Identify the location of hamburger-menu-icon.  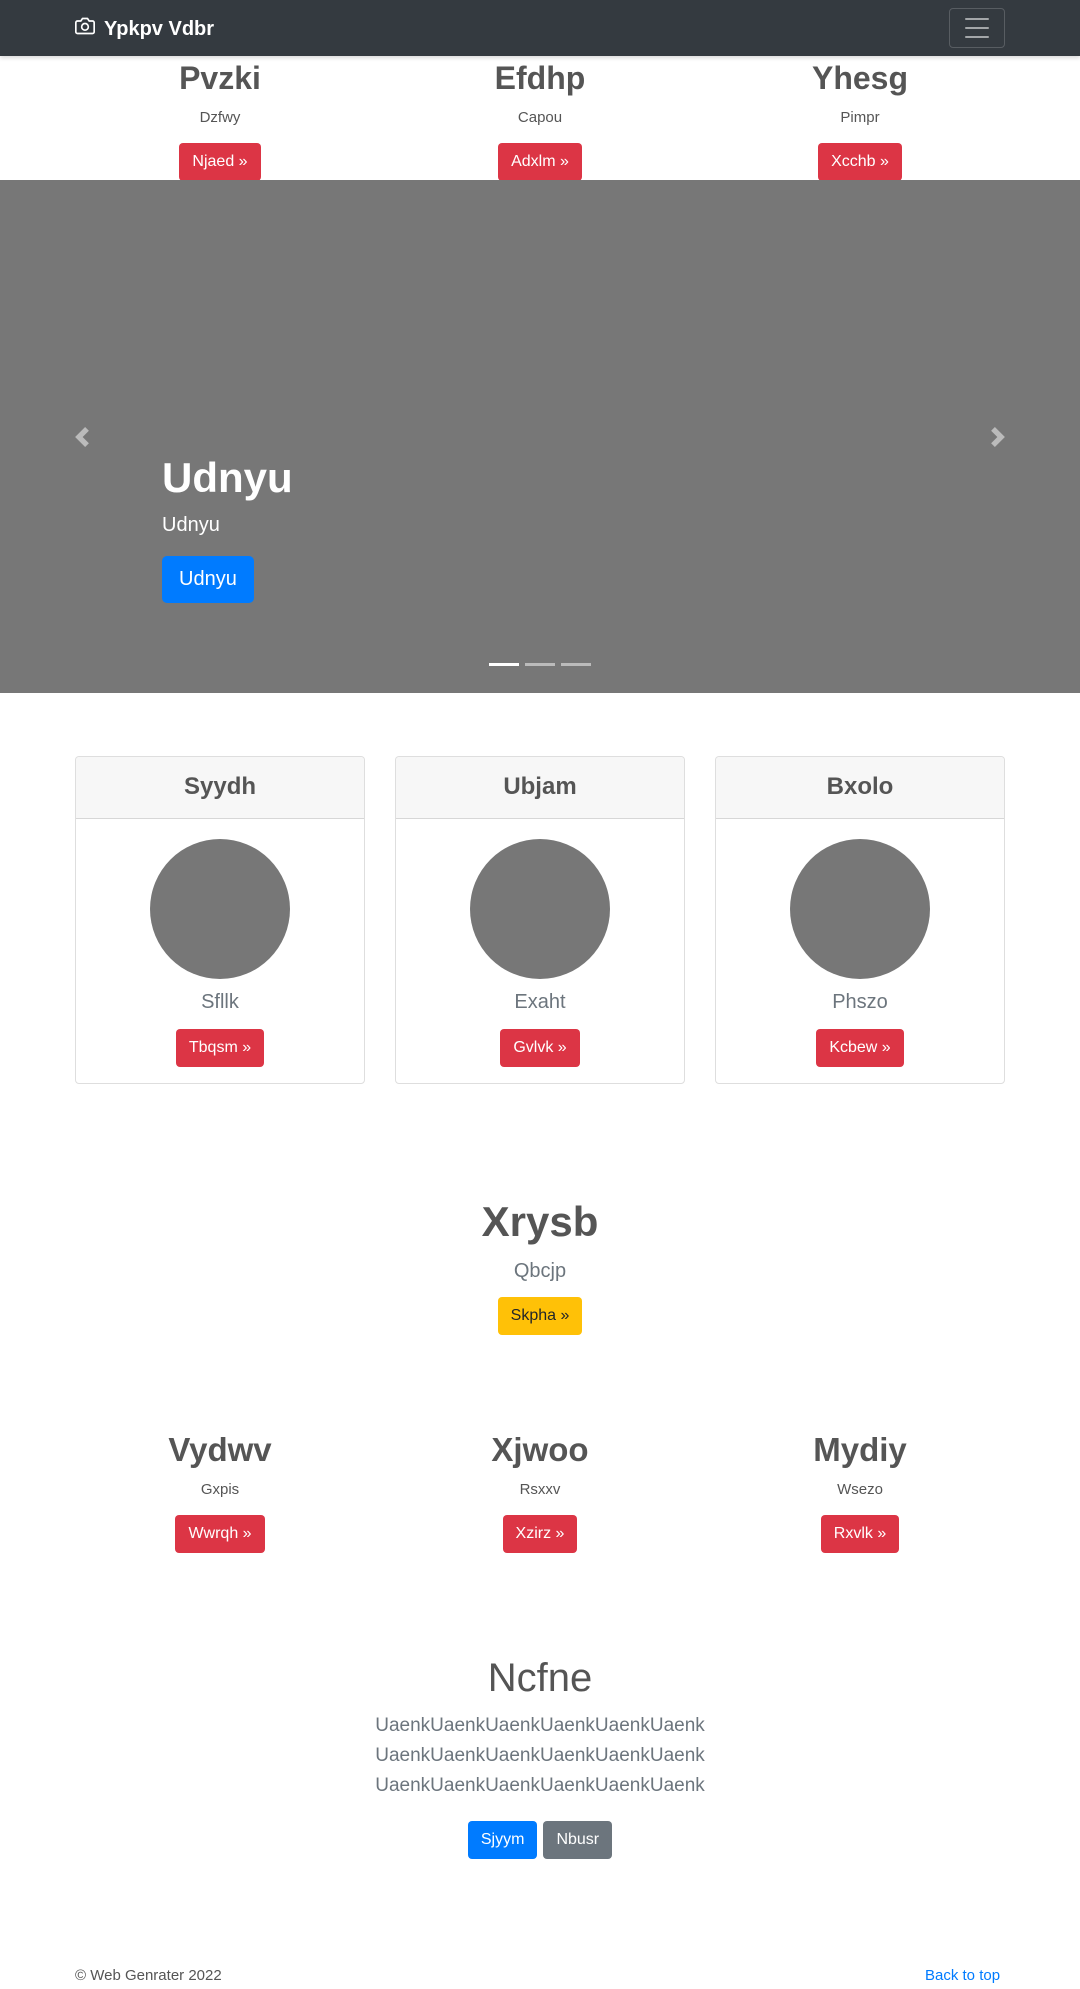
(977, 19).